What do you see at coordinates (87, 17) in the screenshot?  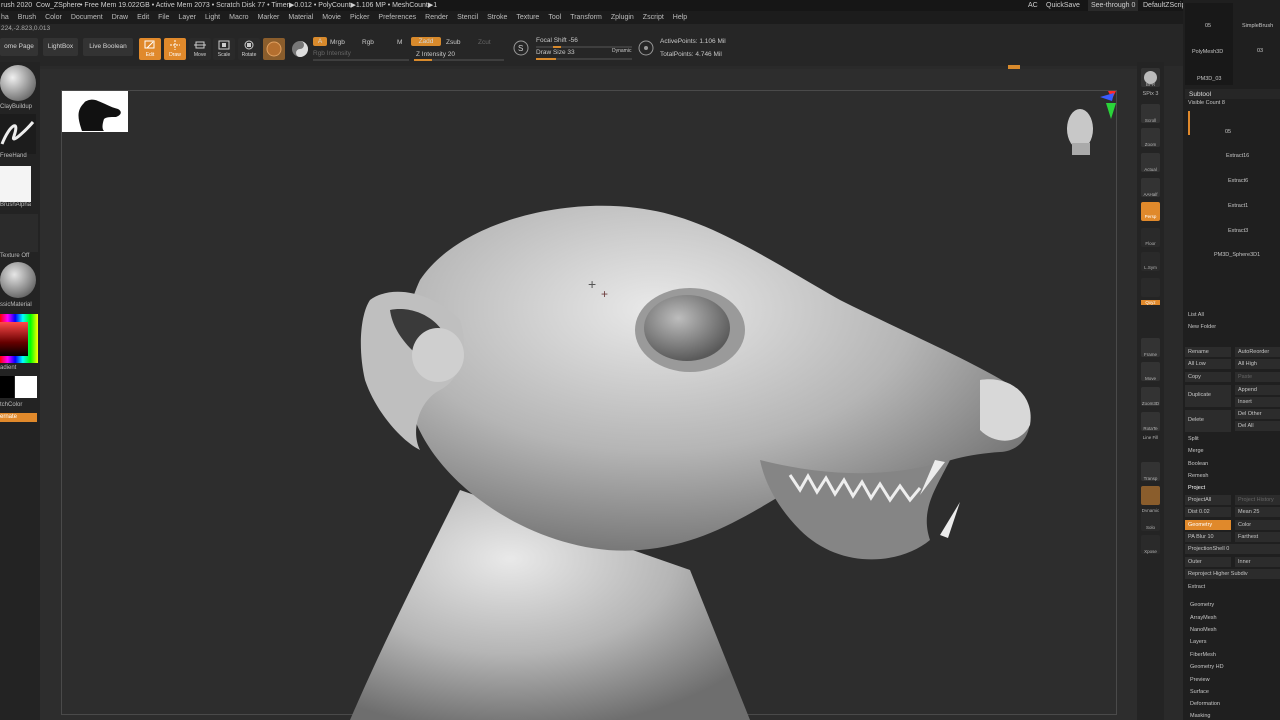 I see `menu-document: Document` at bounding box center [87, 17].